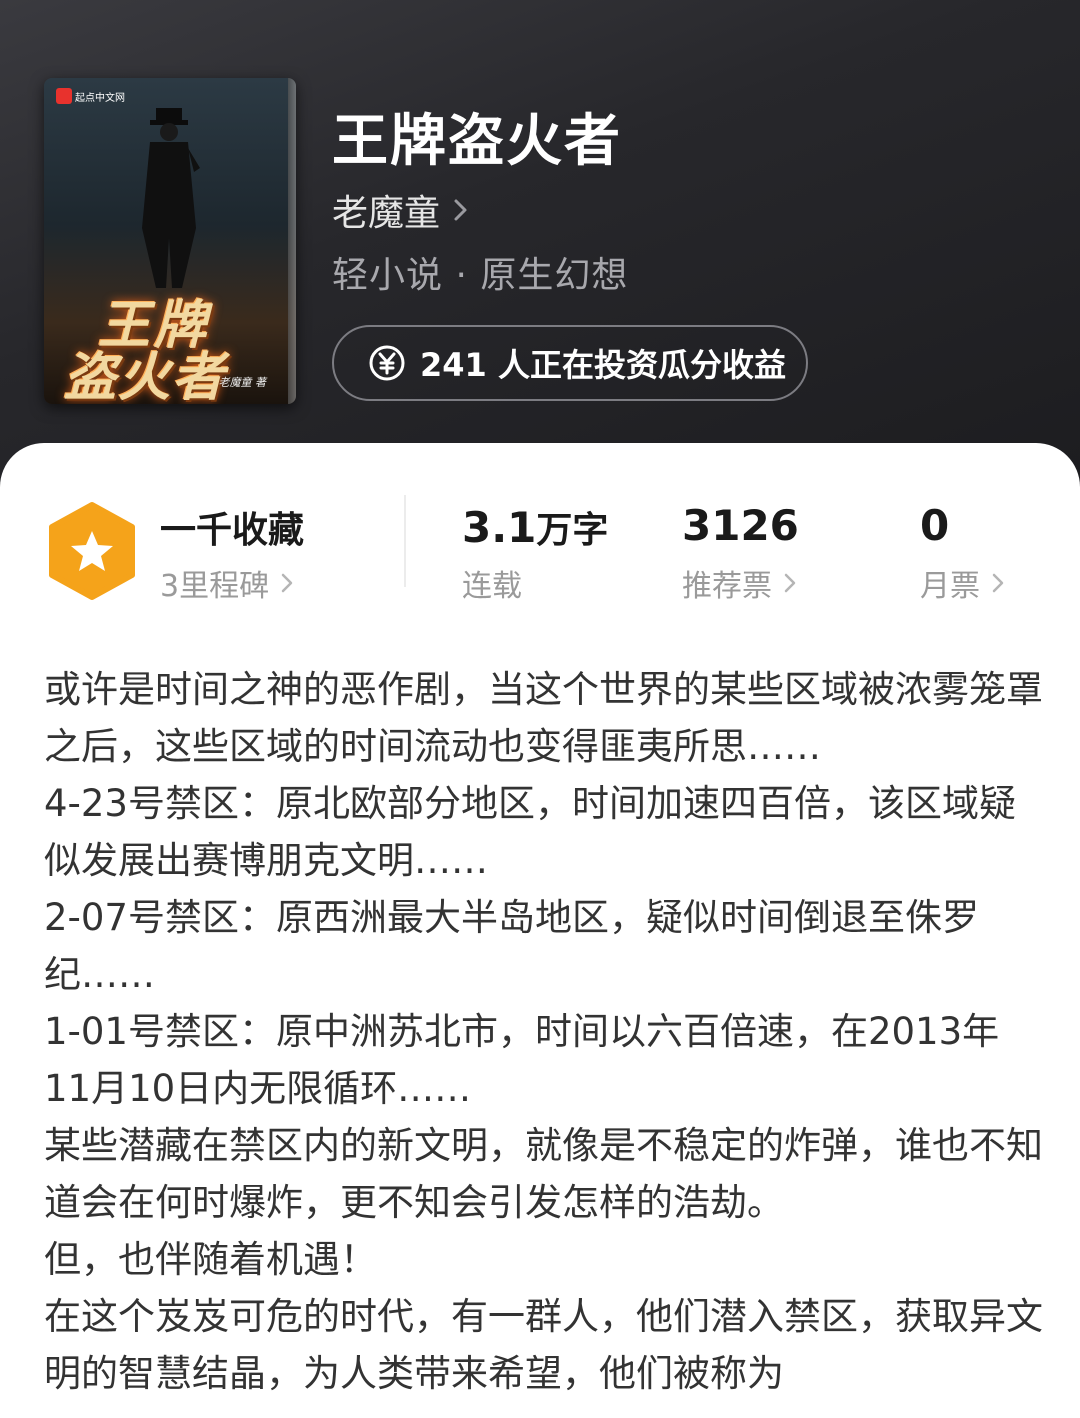  What do you see at coordinates (64, 96) in the screenshot?
I see `publisher-logo-icon` at bounding box center [64, 96].